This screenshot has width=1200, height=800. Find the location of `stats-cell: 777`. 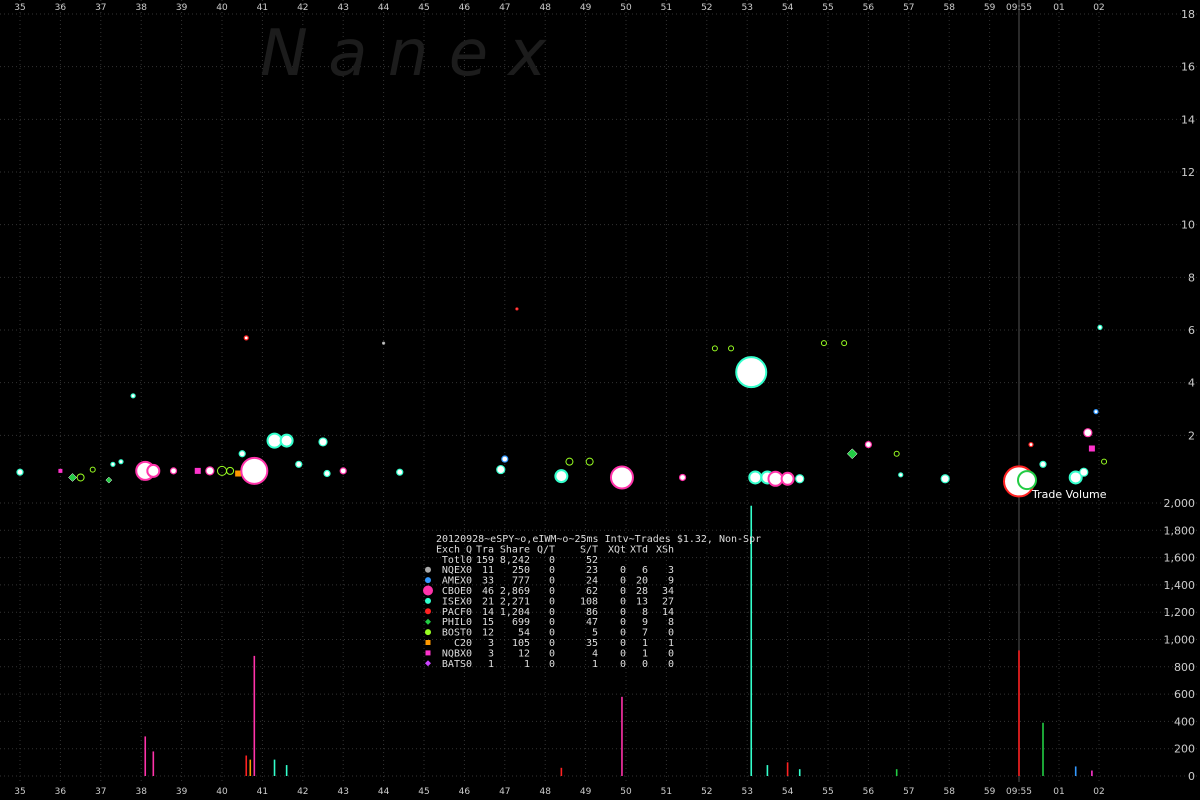

stats-cell: 777 is located at coordinates (521, 581).